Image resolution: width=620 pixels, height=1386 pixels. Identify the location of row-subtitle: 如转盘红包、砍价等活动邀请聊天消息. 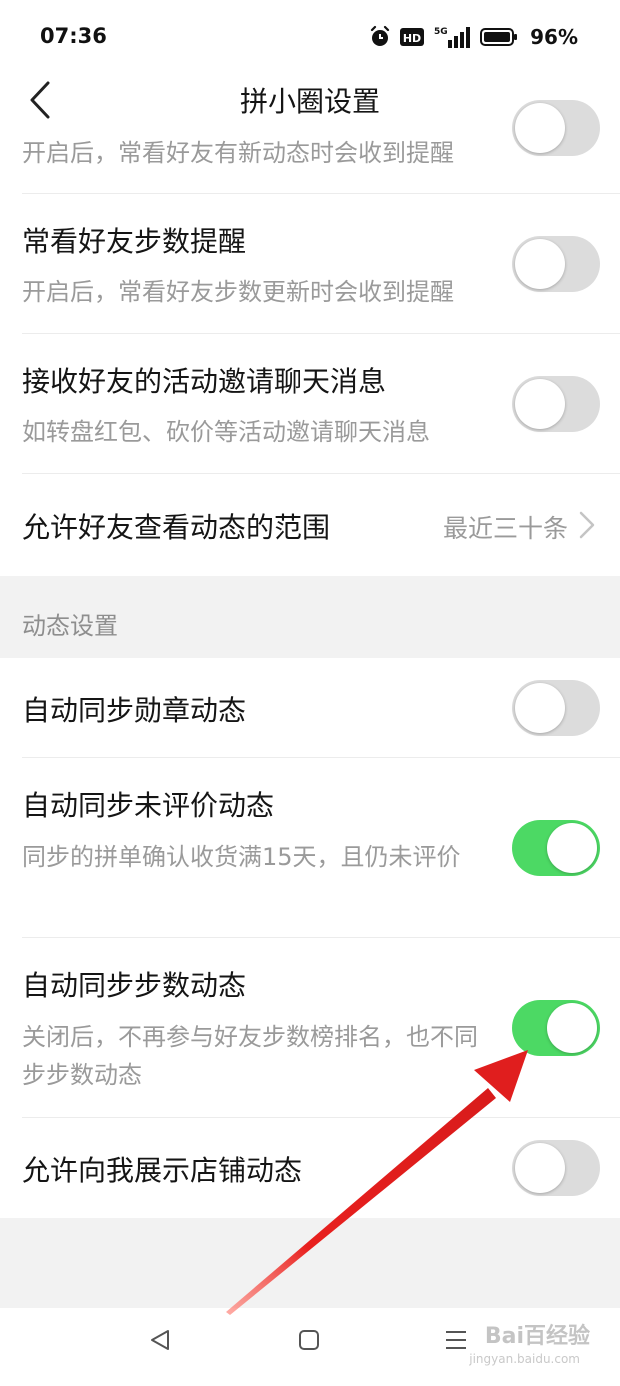
(226, 432).